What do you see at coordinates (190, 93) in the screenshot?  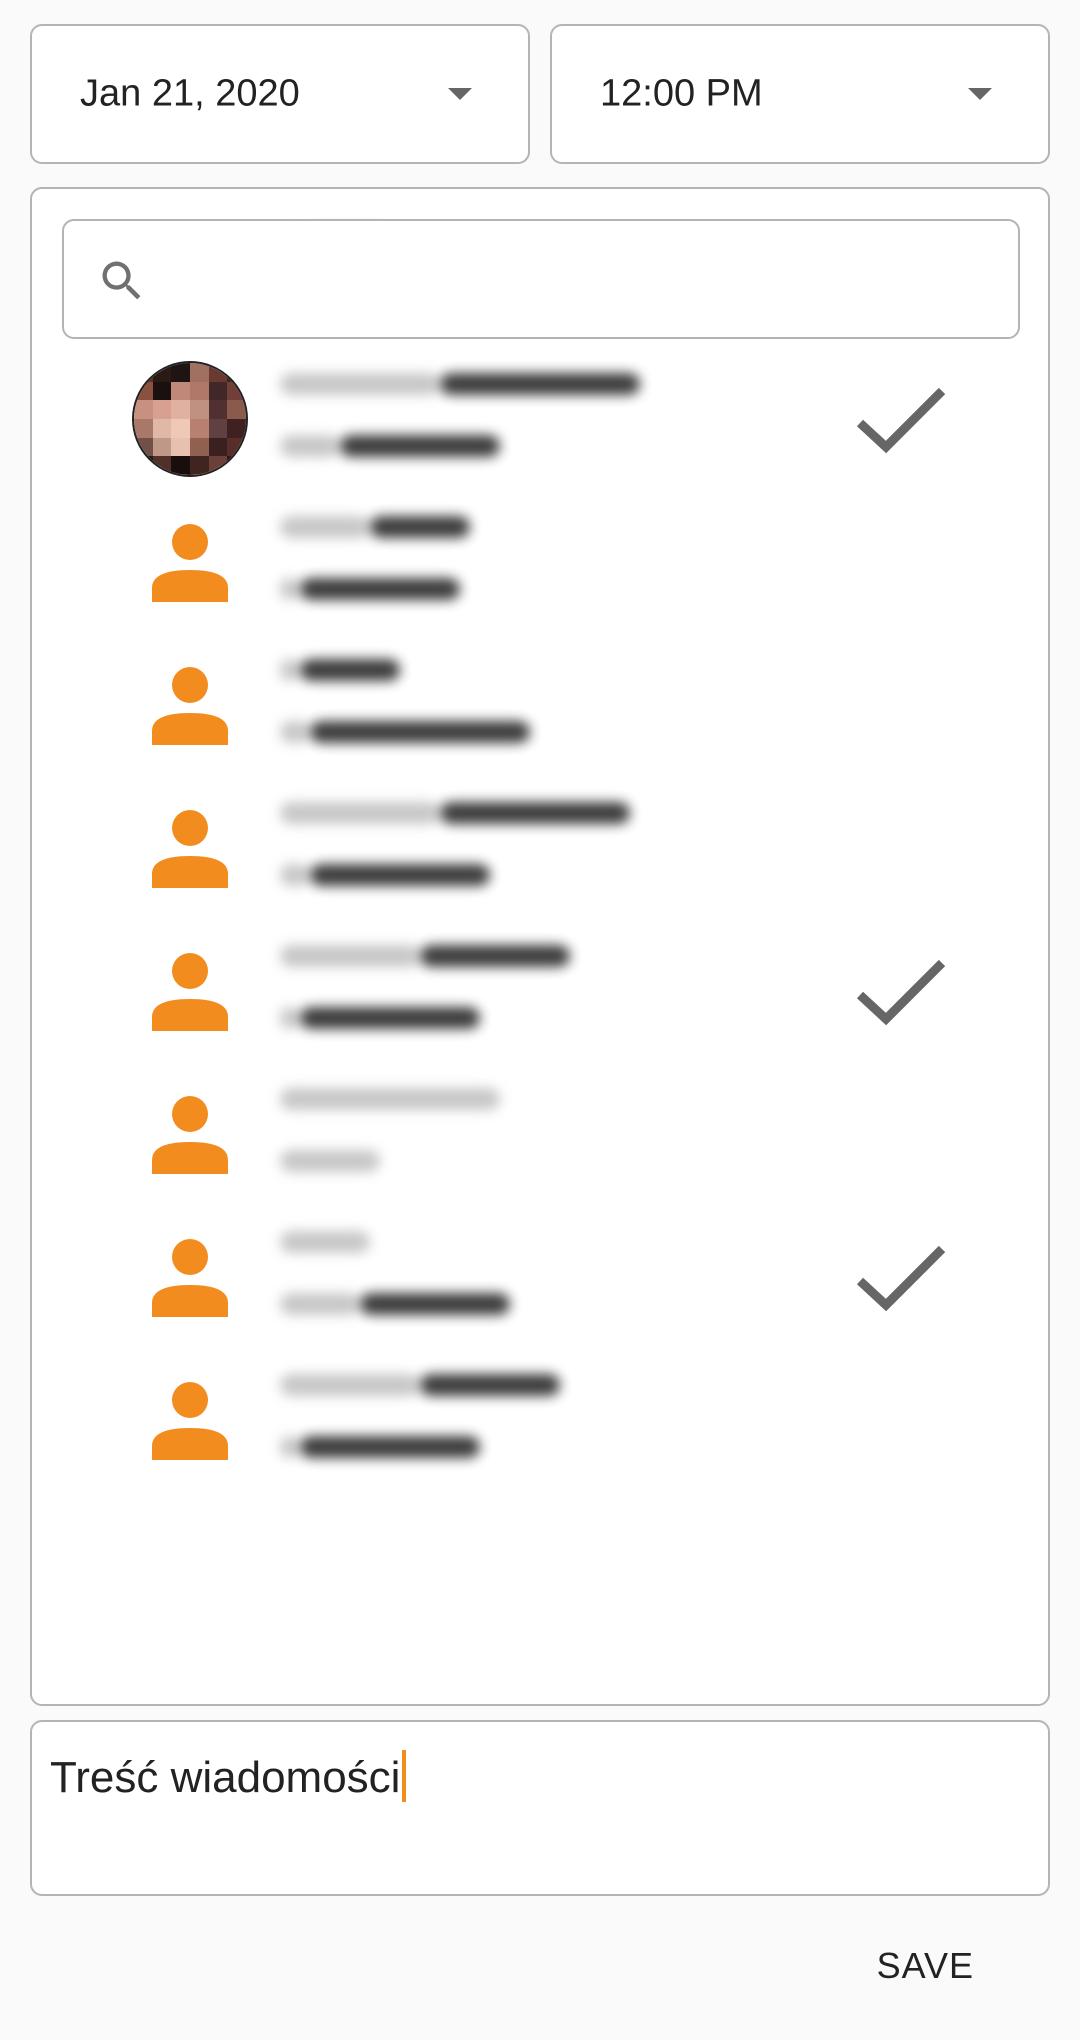 I see `date-value: Jan 21, 2020` at bounding box center [190, 93].